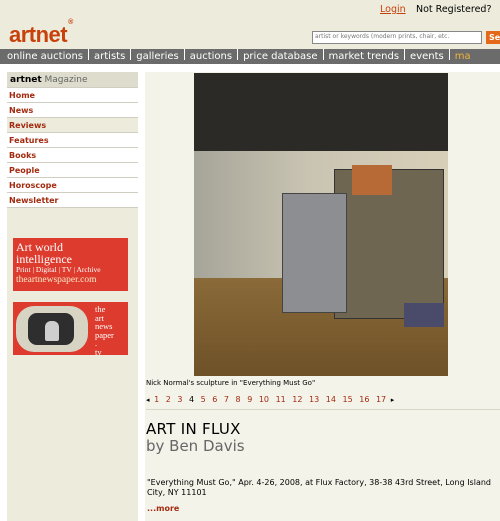 Image resolution: width=500 pixels, height=521 pixels. Describe the element at coordinates (321, 112) in the screenshot. I see `photo-ceiling` at that location.